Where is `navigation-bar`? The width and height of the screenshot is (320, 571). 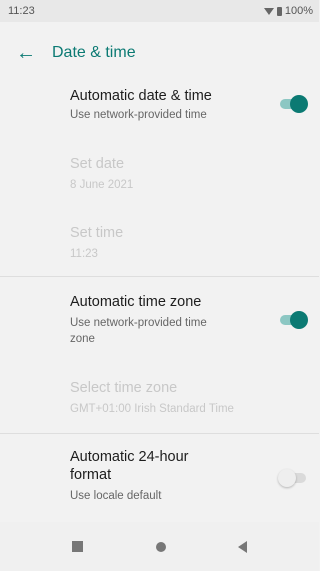
navigation-bar is located at coordinates (159, 546).